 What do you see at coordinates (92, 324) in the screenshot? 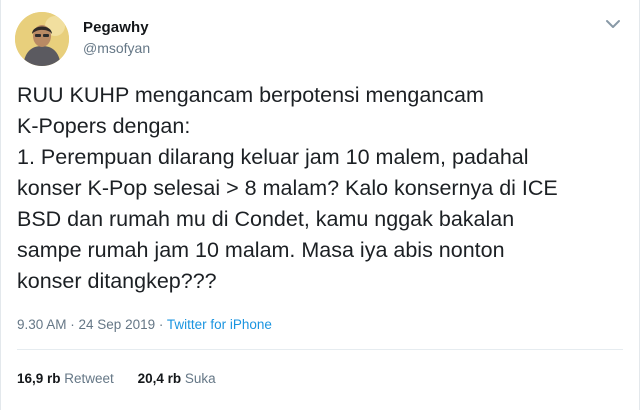
I see `tweet-timestamp: 9.30 AM · 24 Sep 2019 ·` at bounding box center [92, 324].